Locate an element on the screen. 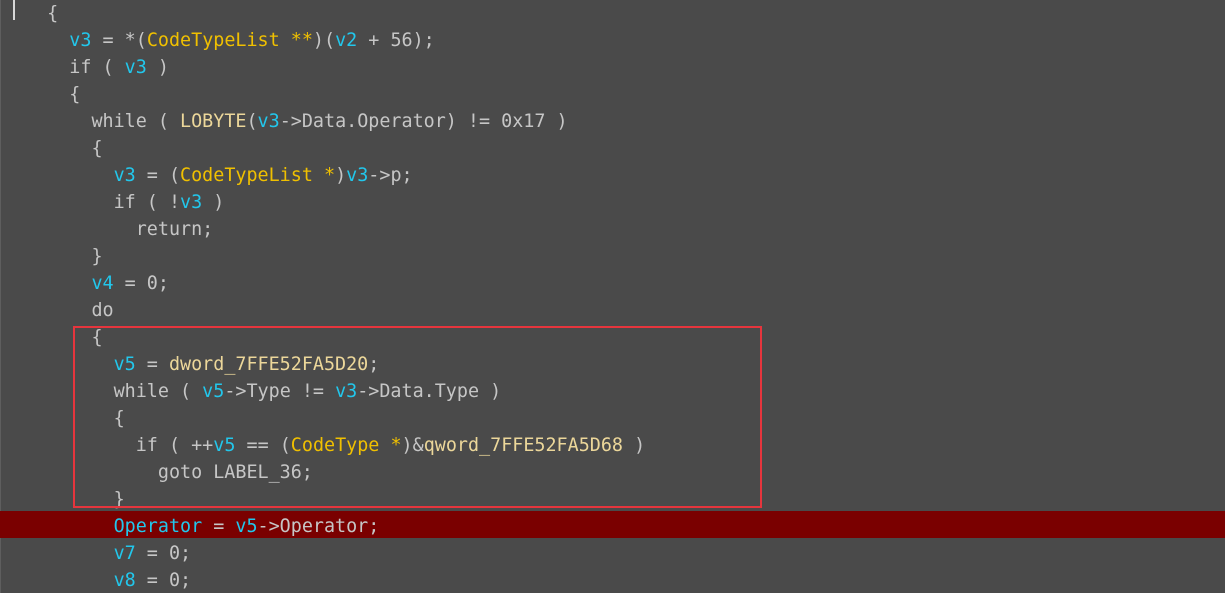 The height and width of the screenshot is (593, 1225). code-token: * is located at coordinates (324, 175).